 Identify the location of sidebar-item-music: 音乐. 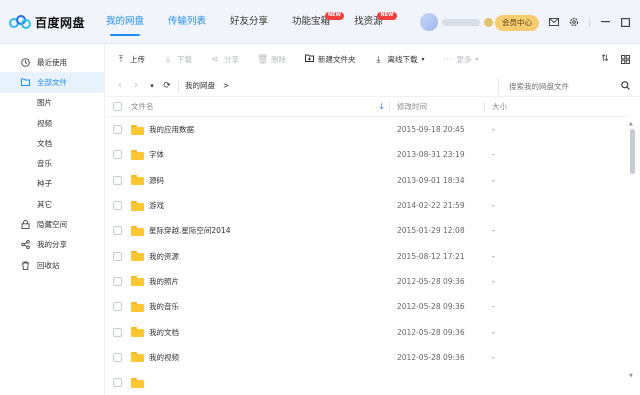
(52, 163).